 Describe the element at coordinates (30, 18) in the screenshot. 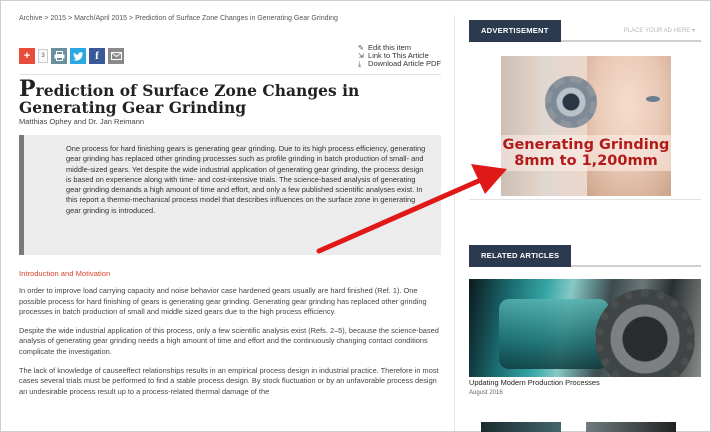

I see `breadcrumb-archive: Archive` at that location.